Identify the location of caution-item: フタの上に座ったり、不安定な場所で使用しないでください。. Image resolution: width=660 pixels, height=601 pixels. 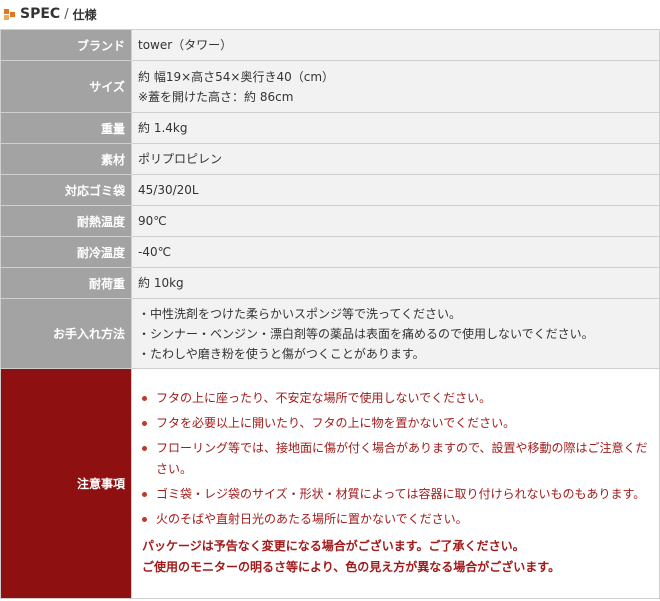
(396, 398).